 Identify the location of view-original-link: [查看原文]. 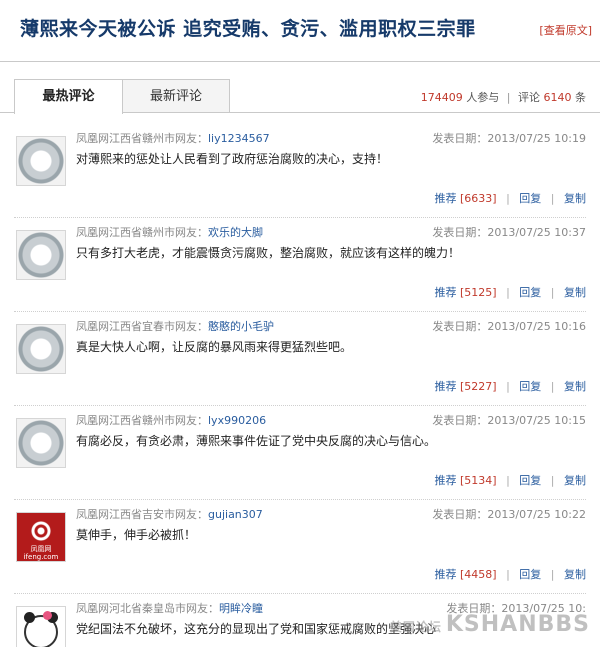
(565, 30).